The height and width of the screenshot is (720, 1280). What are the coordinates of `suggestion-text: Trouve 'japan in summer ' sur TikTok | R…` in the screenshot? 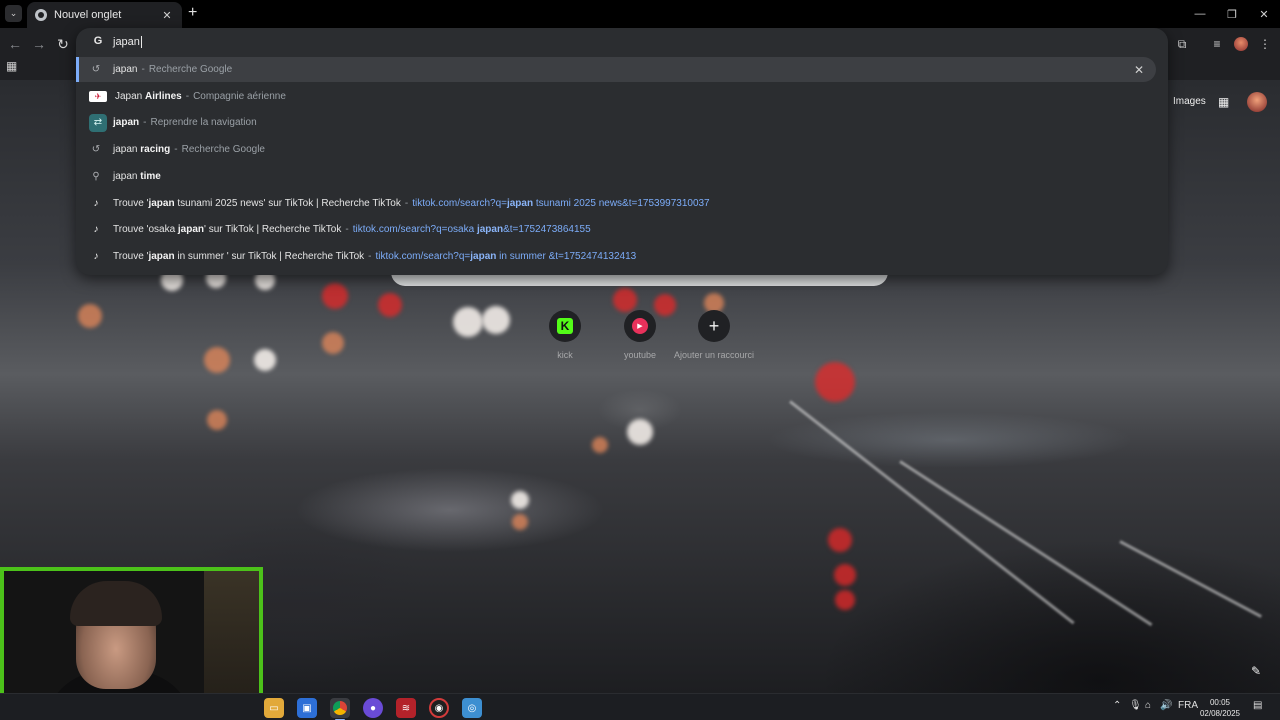 It's located at (239, 256).